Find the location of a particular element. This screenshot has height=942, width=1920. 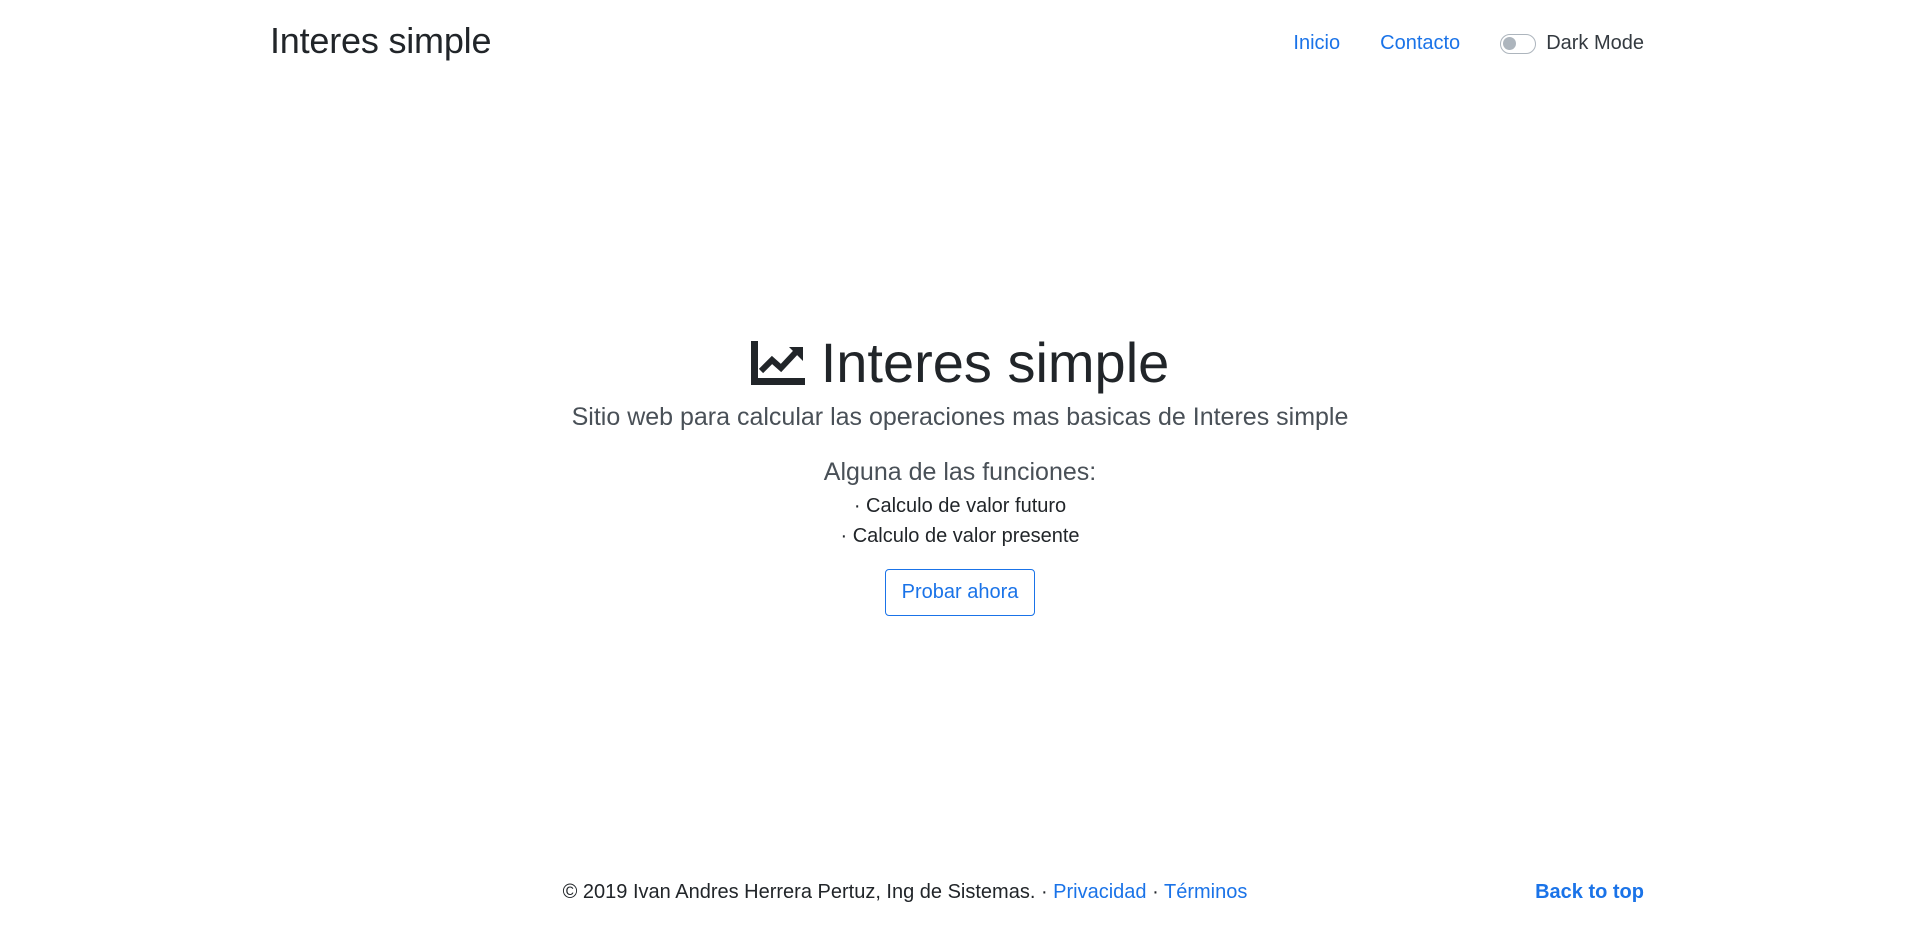

back-to-top-link: Back to top is located at coordinates (1589, 892).